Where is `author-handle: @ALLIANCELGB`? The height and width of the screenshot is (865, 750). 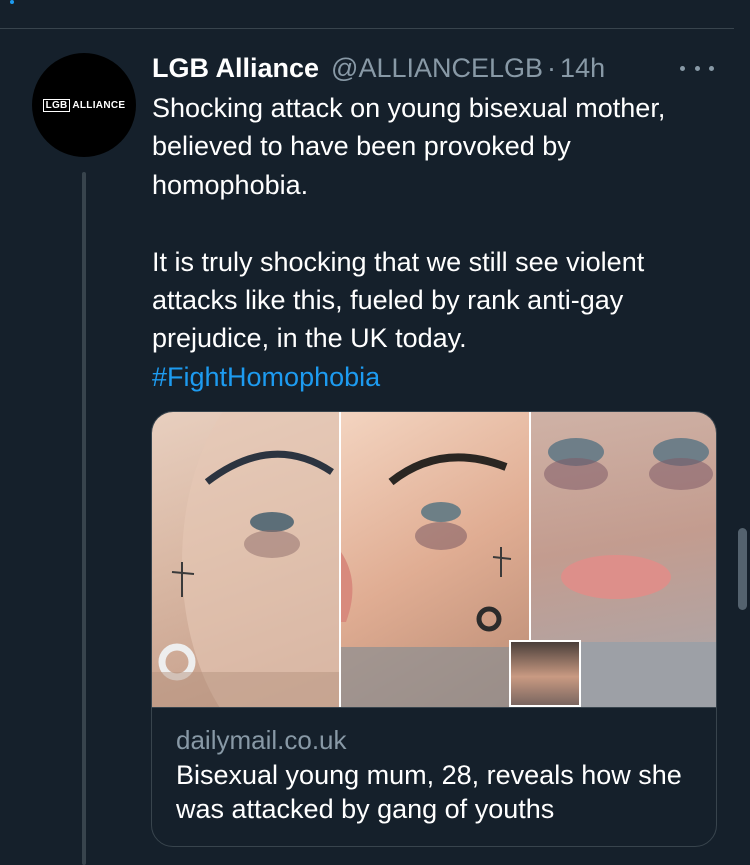
author-handle: @ALLIANCELGB is located at coordinates (437, 68).